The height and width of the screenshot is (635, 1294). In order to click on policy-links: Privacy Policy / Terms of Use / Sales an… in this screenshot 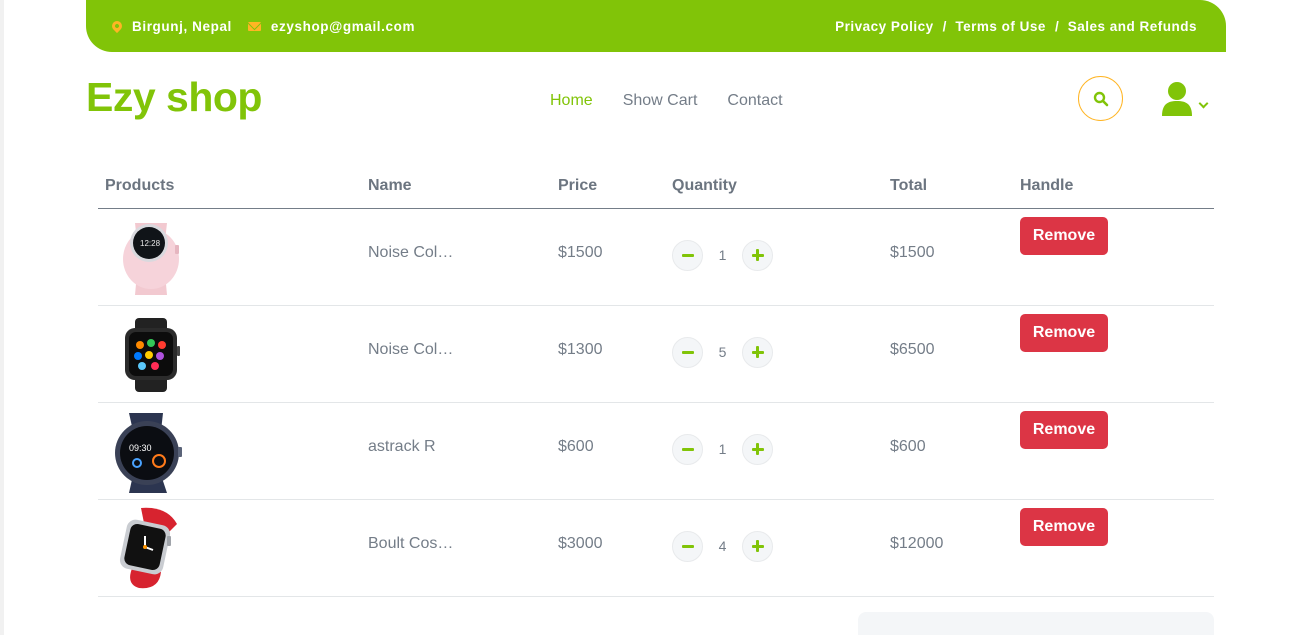, I will do `click(1016, 26)`.